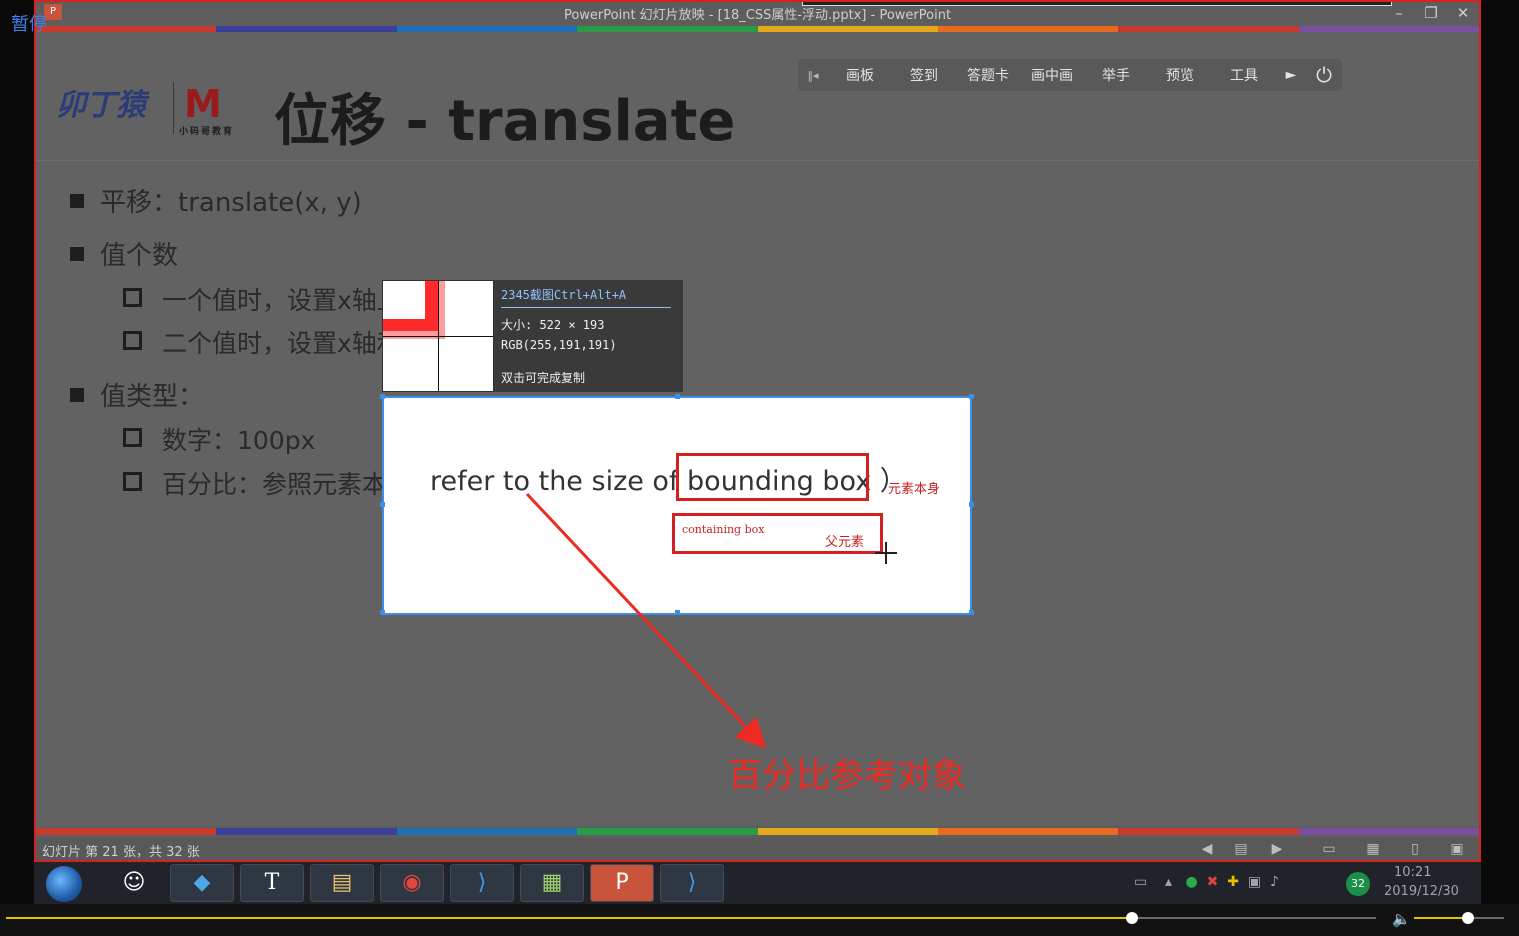 Image resolution: width=1519 pixels, height=936 pixels. Describe the element at coordinates (1274, 882) in the screenshot. I see `speaker-icon: ♪` at that location.